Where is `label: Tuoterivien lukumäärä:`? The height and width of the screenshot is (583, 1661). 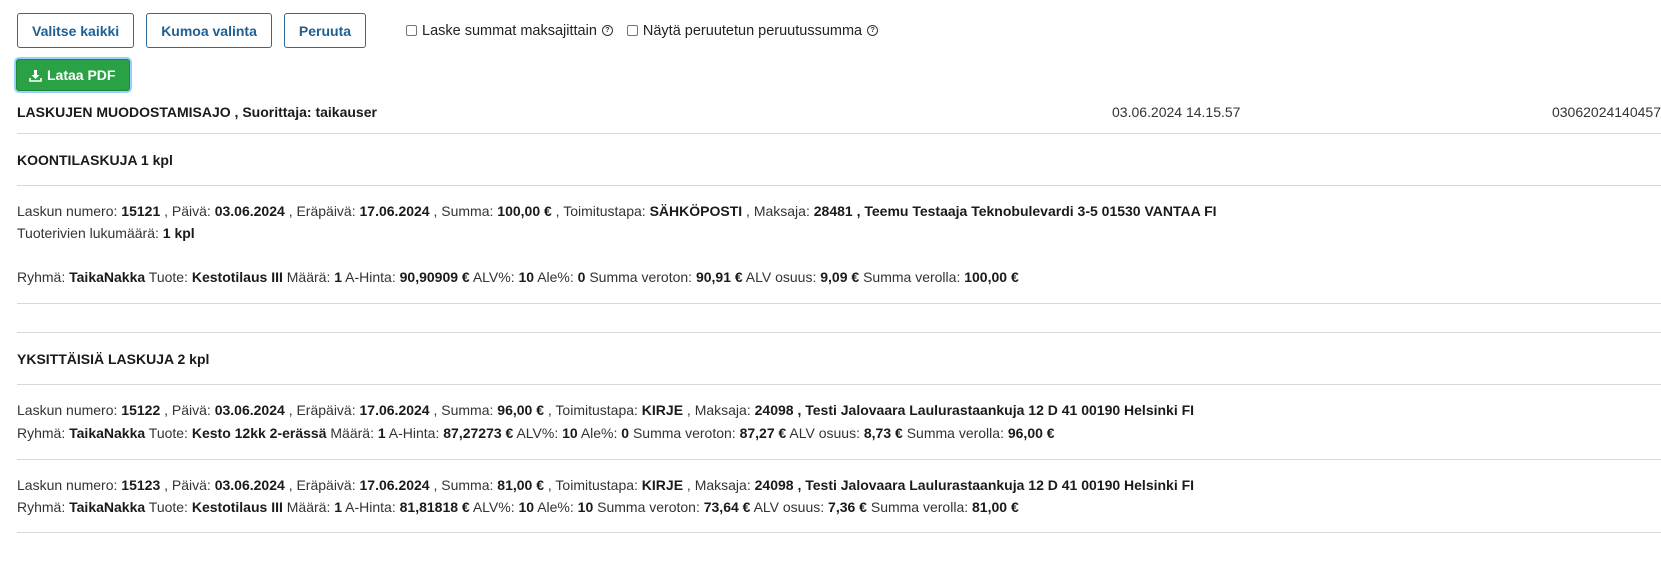
label: Tuoterivien lukumäärä: is located at coordinates (88, 233).